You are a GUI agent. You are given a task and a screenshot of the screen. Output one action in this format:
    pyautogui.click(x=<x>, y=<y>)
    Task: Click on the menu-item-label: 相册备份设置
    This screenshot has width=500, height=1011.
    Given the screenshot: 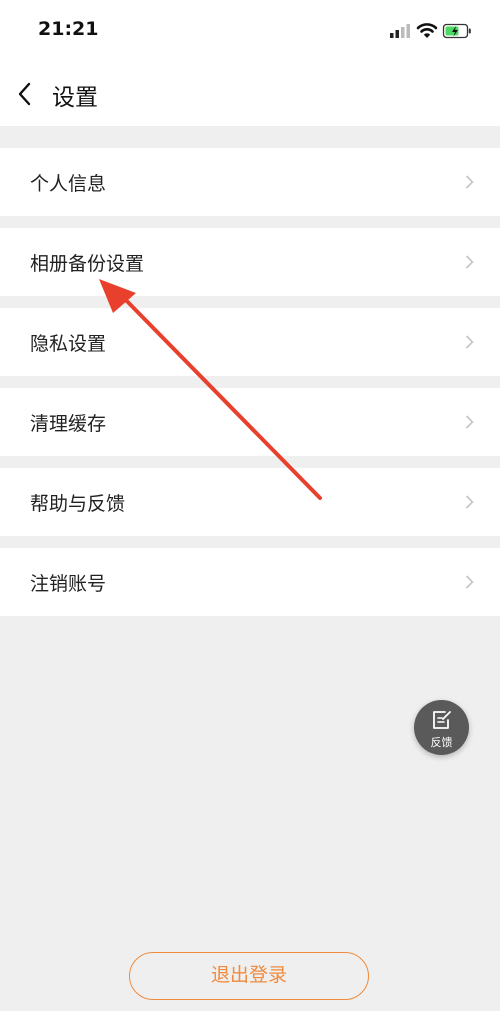 What is the action you would take?
    pyautogui.click(x=87, y=264)
    